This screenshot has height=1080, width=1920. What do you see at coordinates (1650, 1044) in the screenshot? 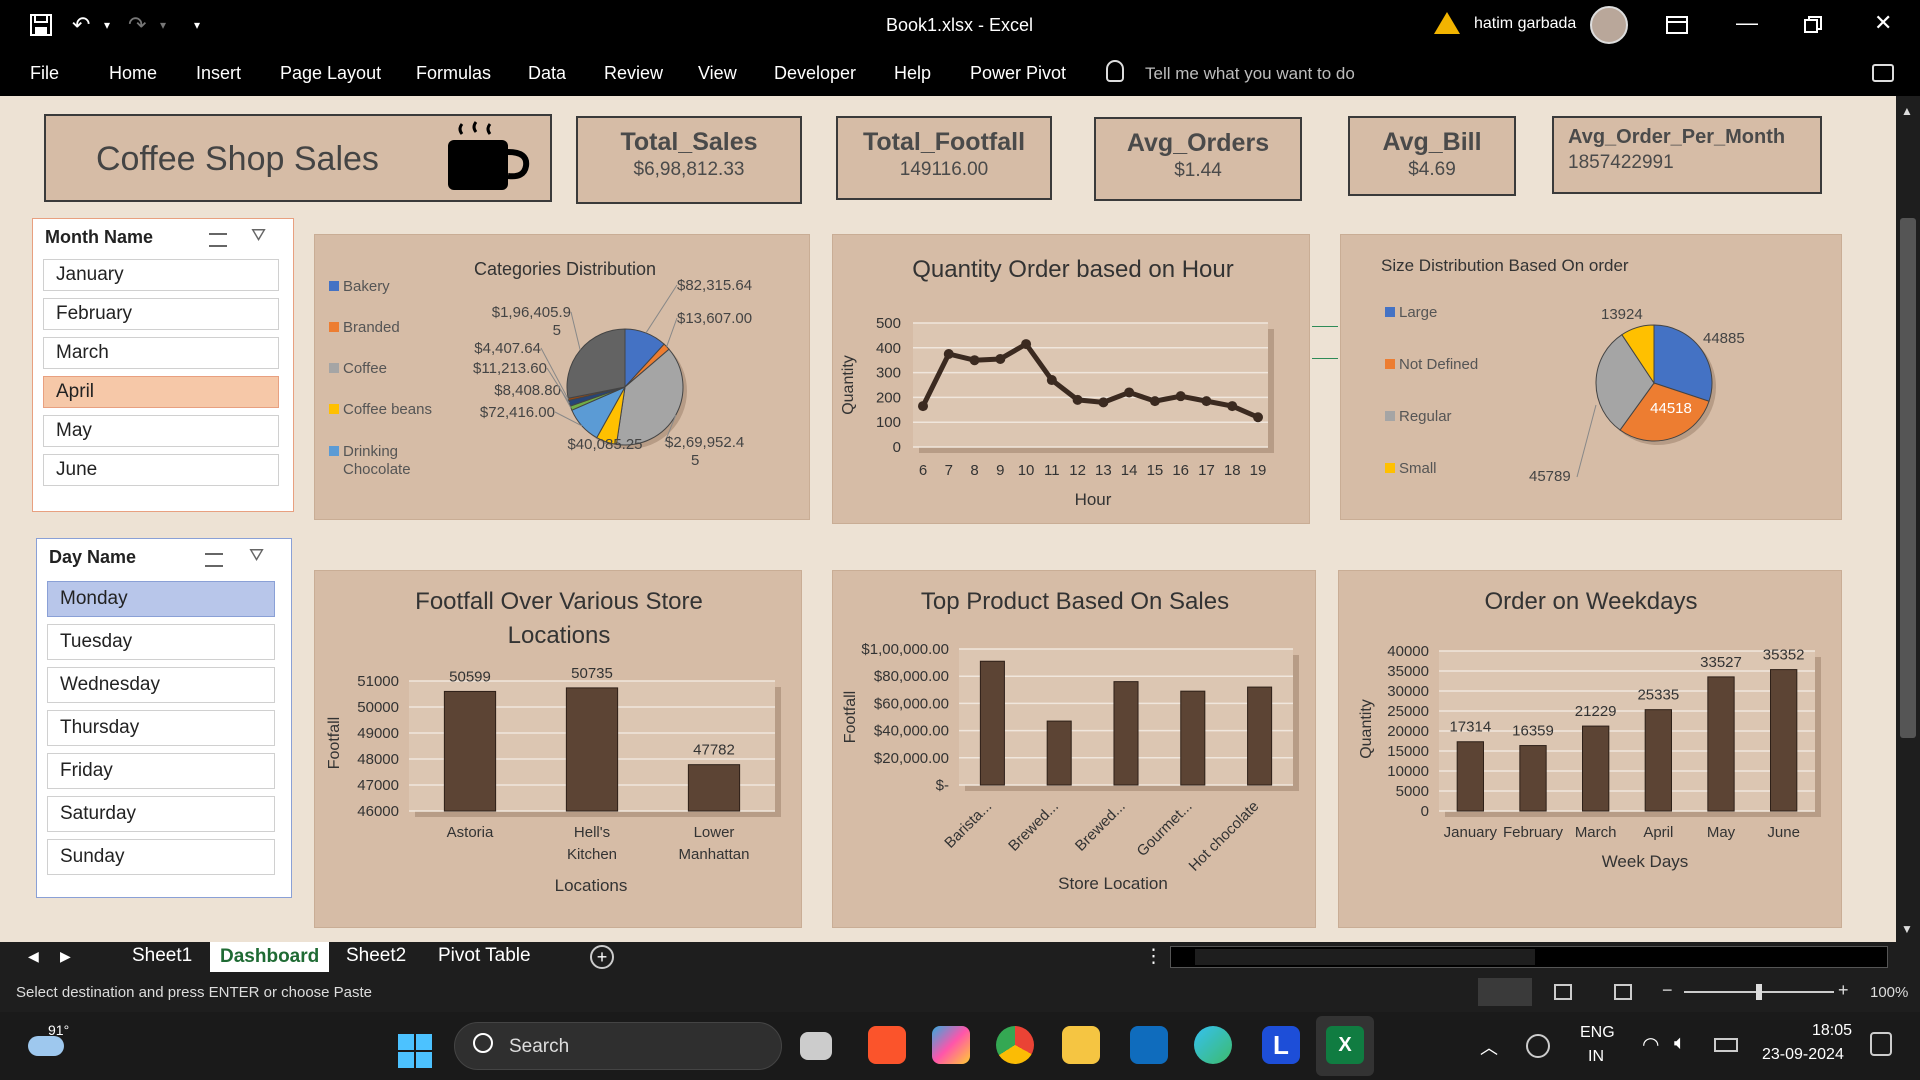
I see `wifi-icon: ◠` at bounding box center [1650, 1044].